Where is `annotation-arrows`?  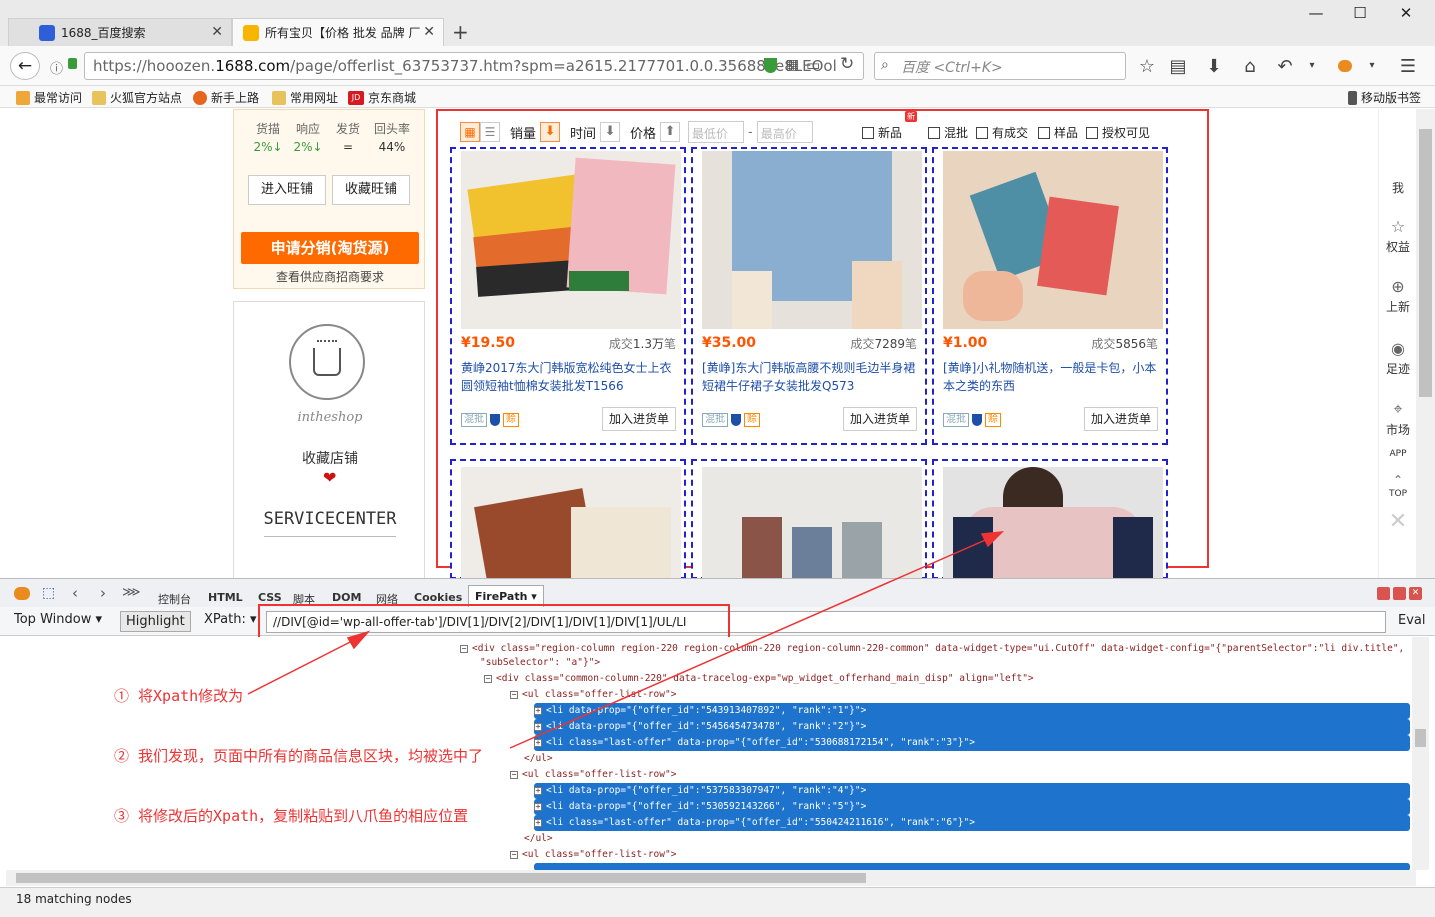
annotation-arrows is located at coordinates (626, 640).